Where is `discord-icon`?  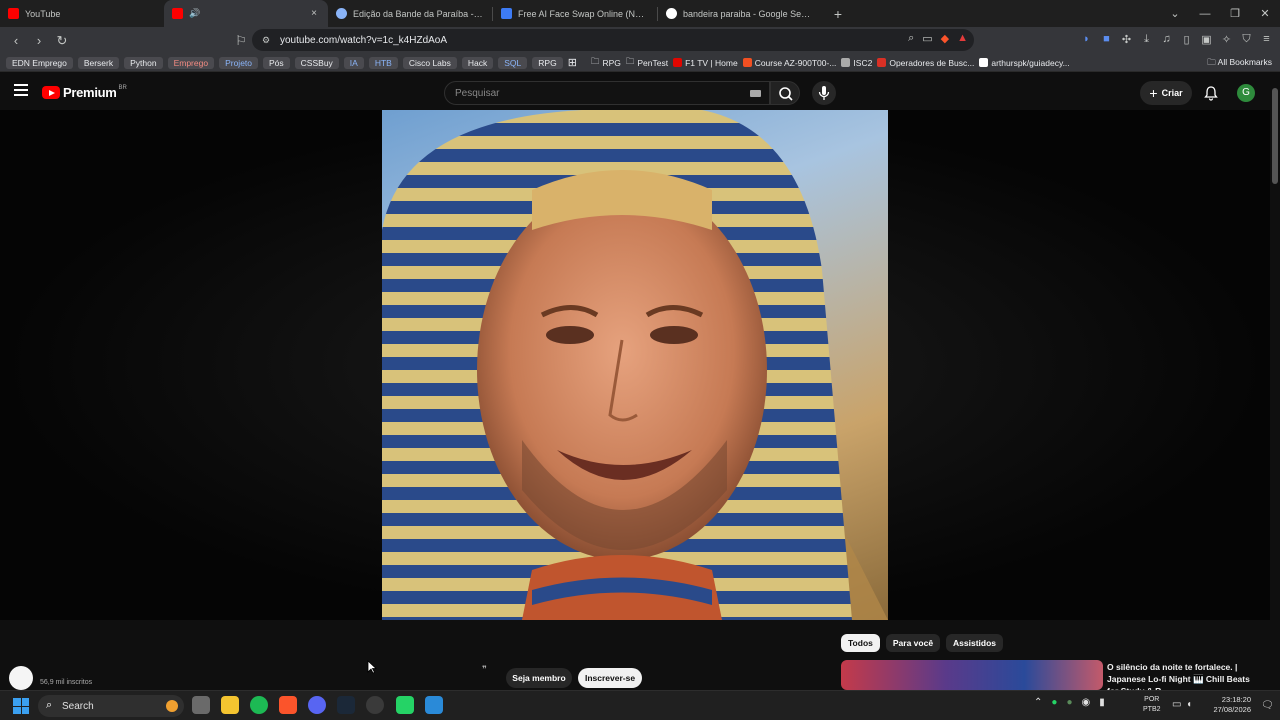
discord-icon is located at coordinates (317, 705).